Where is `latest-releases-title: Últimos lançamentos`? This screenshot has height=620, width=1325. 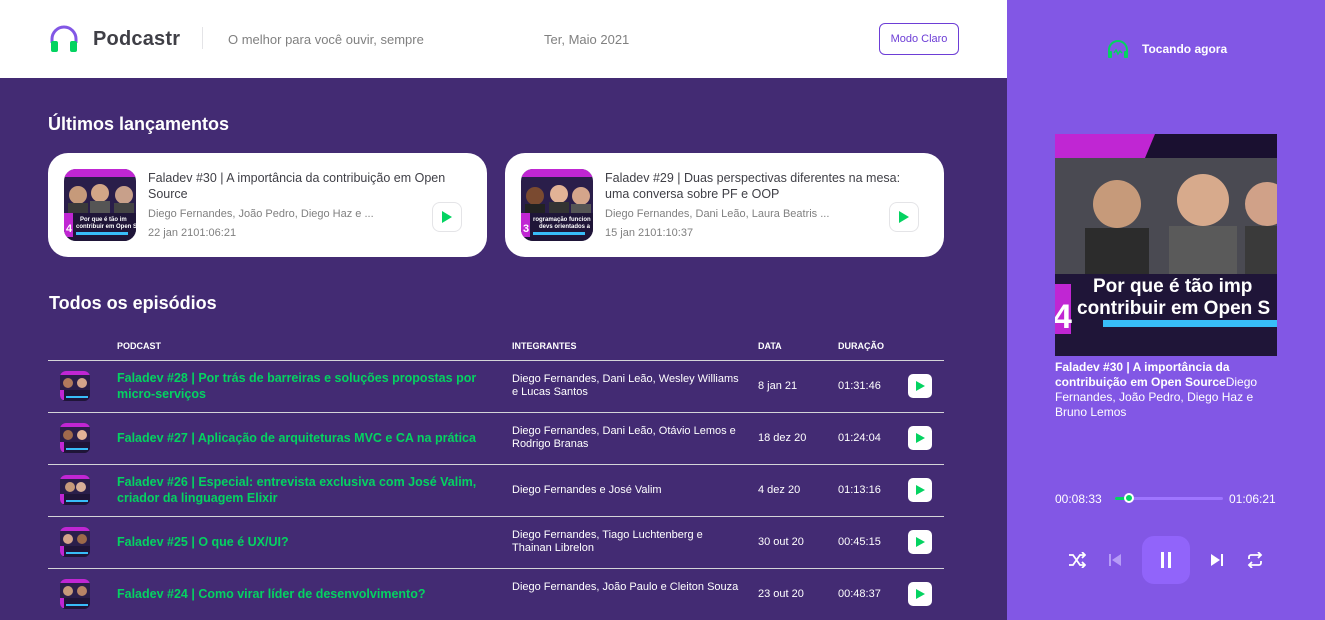 latest-releases-title: Últimos lançamentos is located at coordinates (139, 124).